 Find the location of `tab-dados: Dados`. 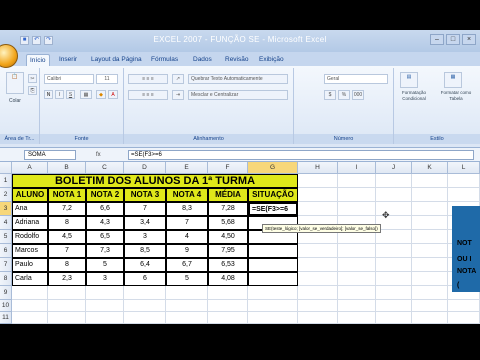

tab-dados: Dados is located at coordinates (202, 60).